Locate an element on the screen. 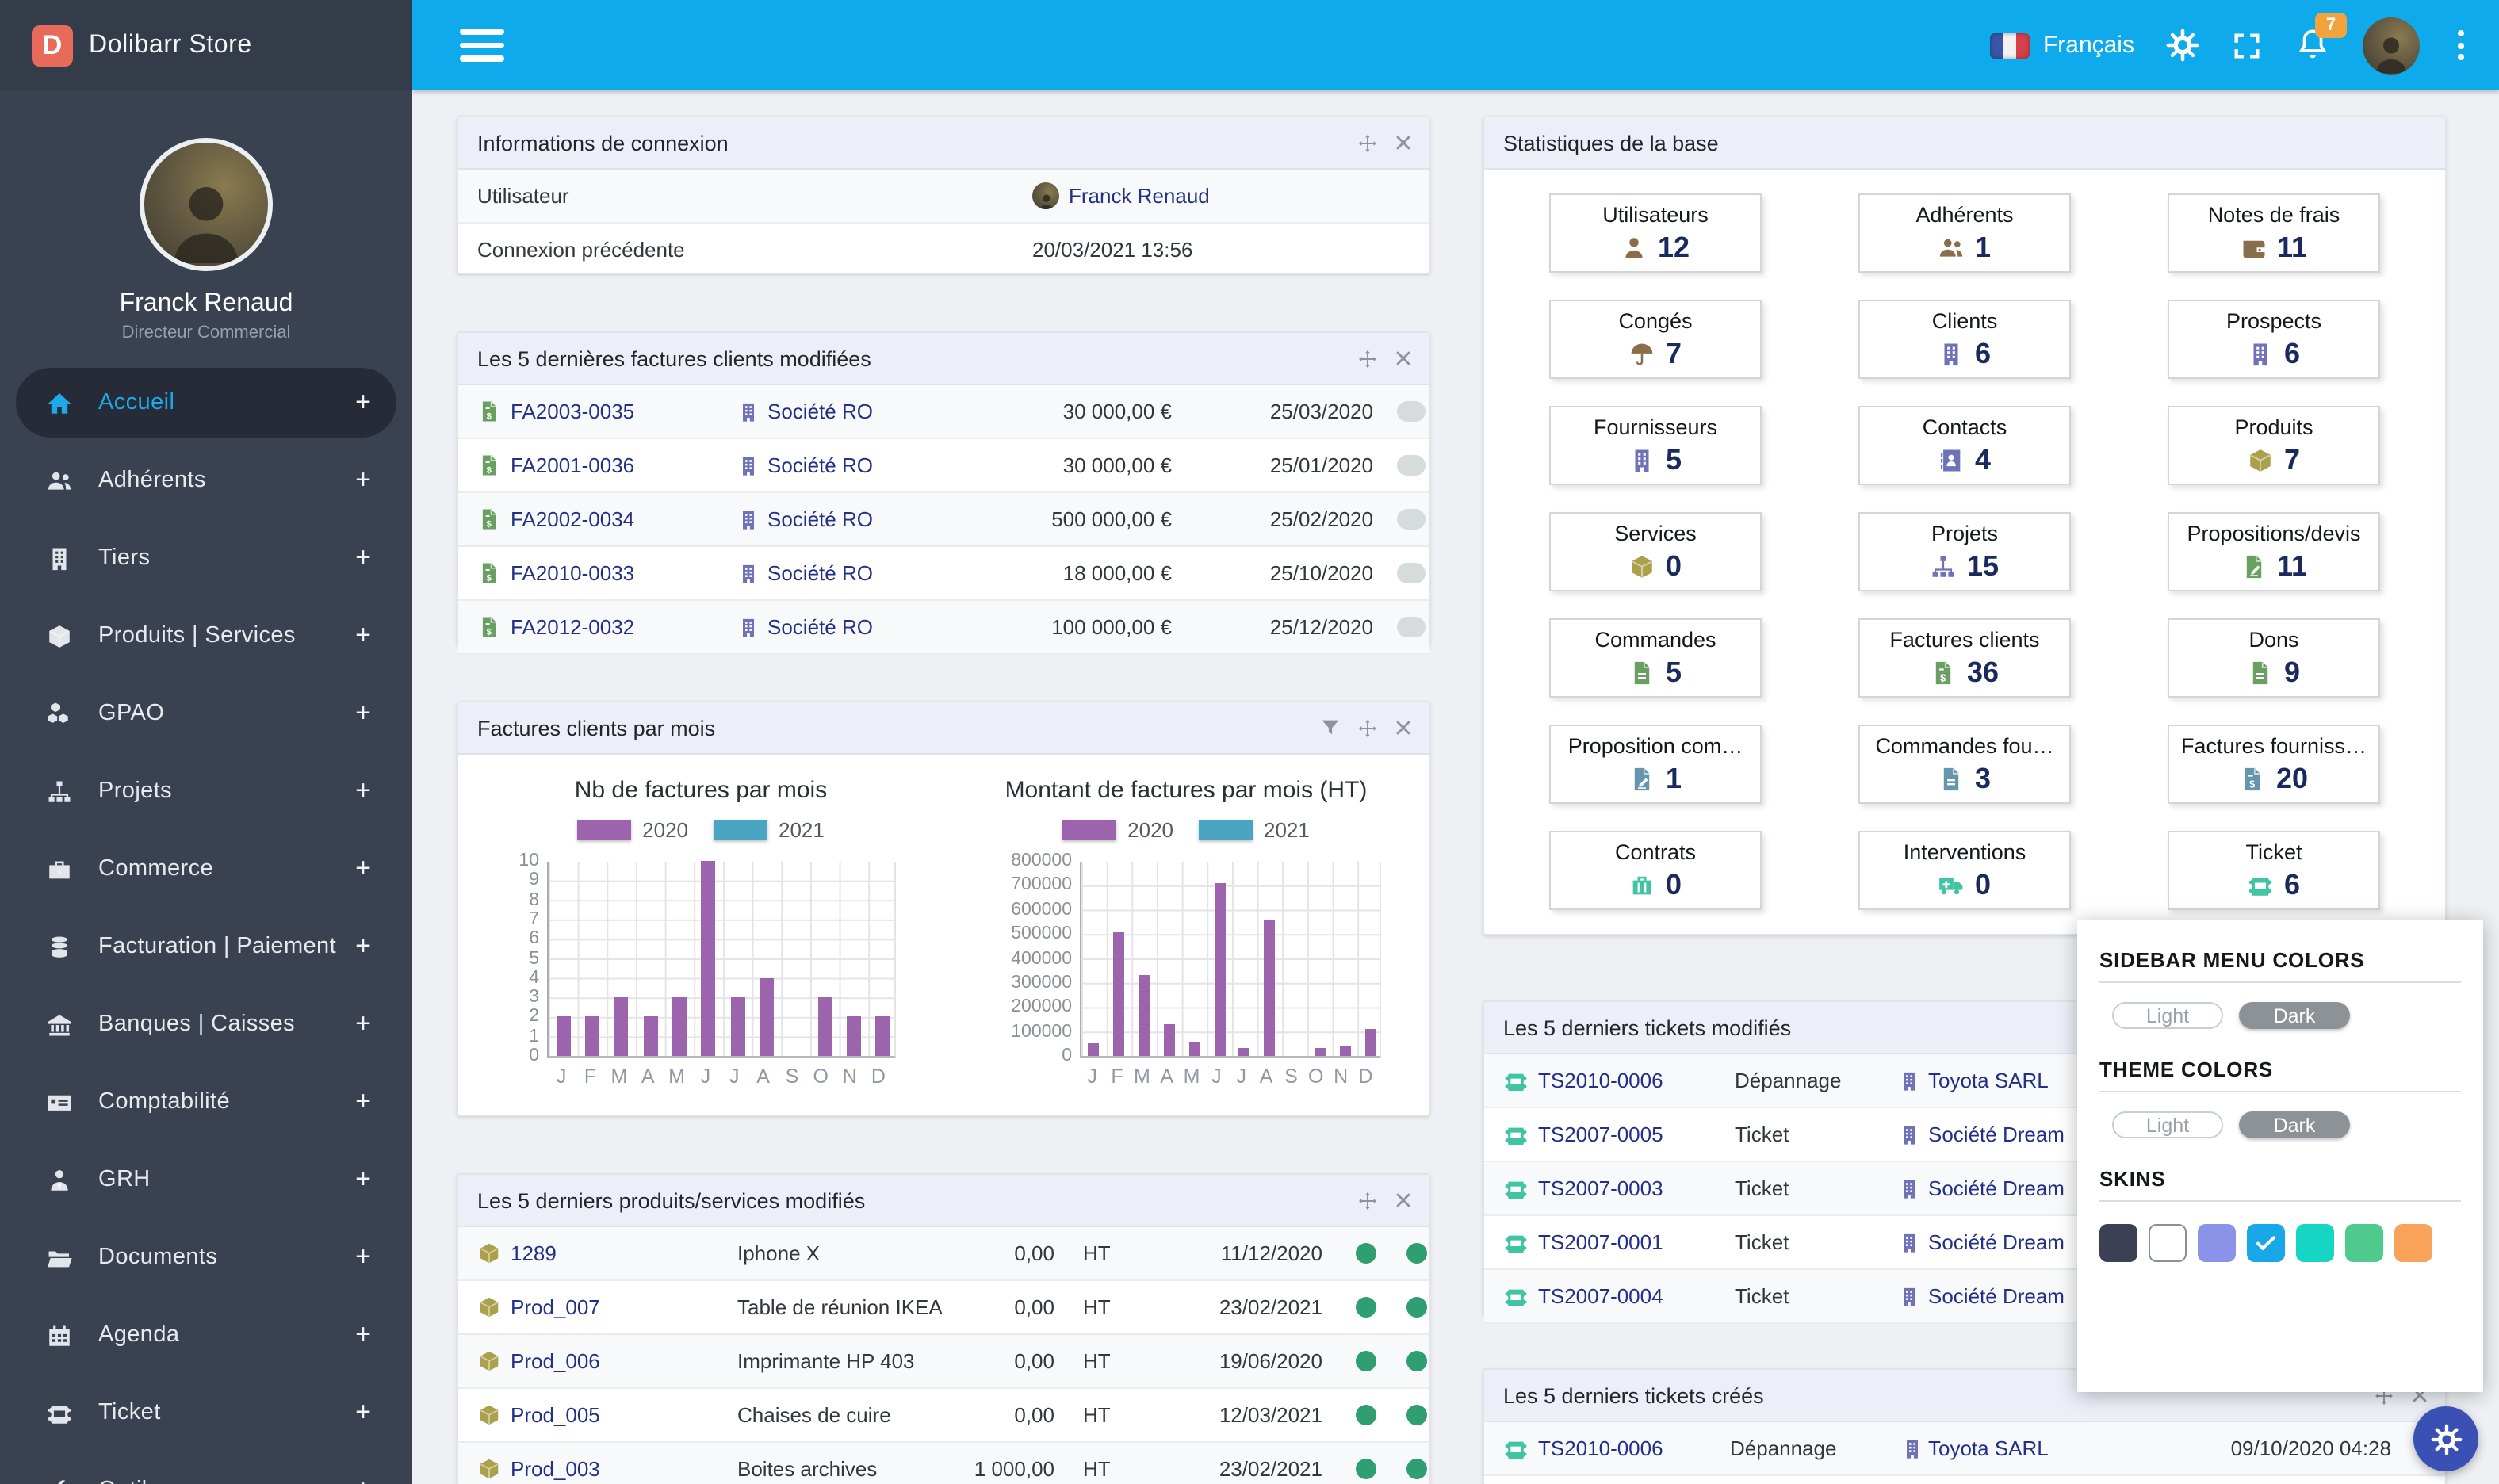  sidebar-item-outils: Outils+ is located at coordinates (206, 1469).